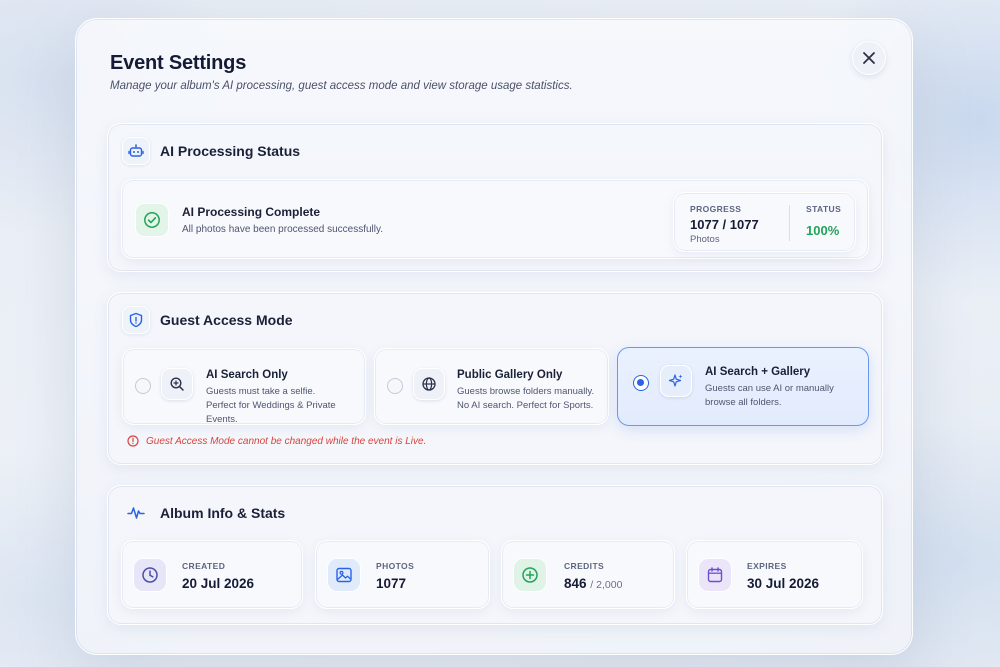 This screenshot has width=1000, height=667. Describe the element at coordinates (530, 575) in the screenshot. I see `plus-circle-icon` at that location.